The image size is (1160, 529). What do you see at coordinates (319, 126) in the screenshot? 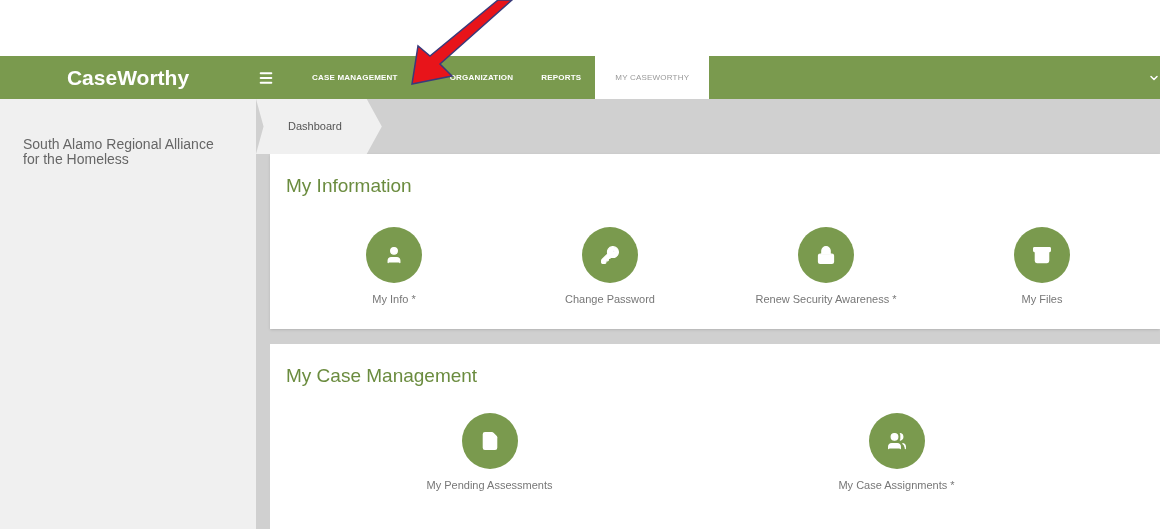
I see `breadcrumb-item: Dashboard` at bounding box center [319, 126].